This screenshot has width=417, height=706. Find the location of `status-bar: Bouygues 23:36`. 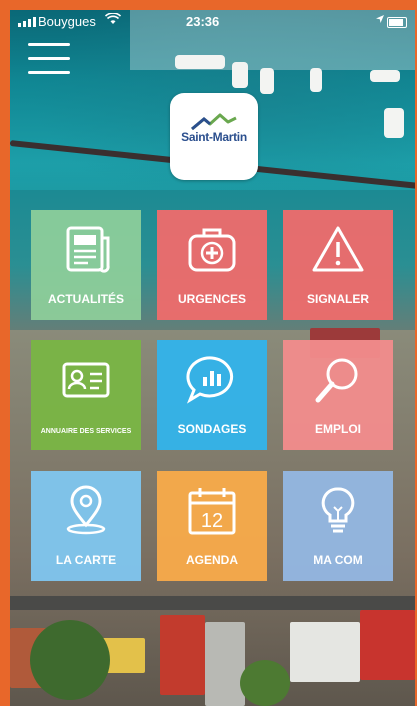

status-bar: Bouygues 23:36 is located at coordinates (212, 22).